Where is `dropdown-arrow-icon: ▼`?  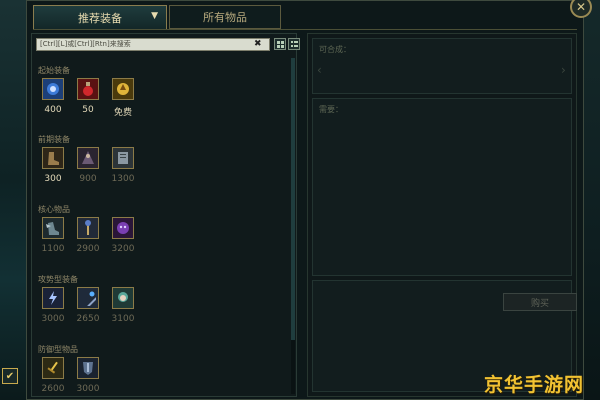
dropdown-arrow-icon: ▼ is located at coordinates (154, 16).